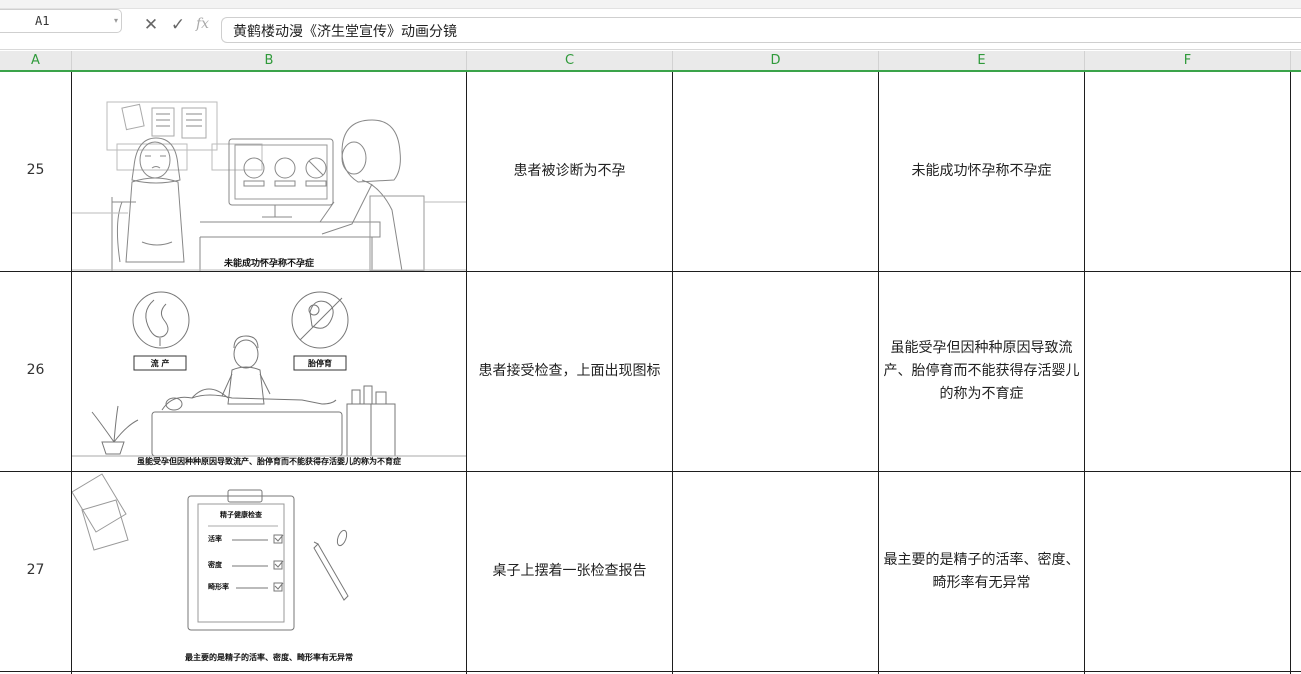  I want to click on cell-c26: 患者接受检查，上面出现图标, so click(569, 371).